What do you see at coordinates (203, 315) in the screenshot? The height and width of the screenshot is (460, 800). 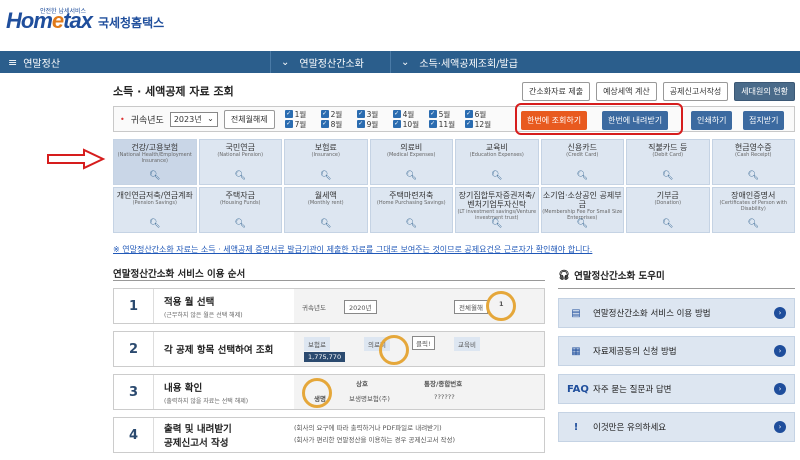 I see `step-subtitle: (근무하지 않은 월은 선택 해제)` at bounding box center [203, 315].